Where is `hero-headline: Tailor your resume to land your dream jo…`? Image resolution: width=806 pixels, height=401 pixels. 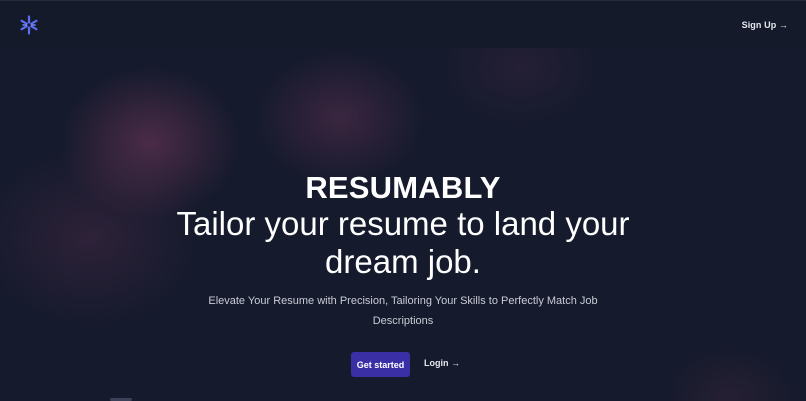
hero-headline: Tailor your resume to land your dream jo… is located at coordinates (403, 242).